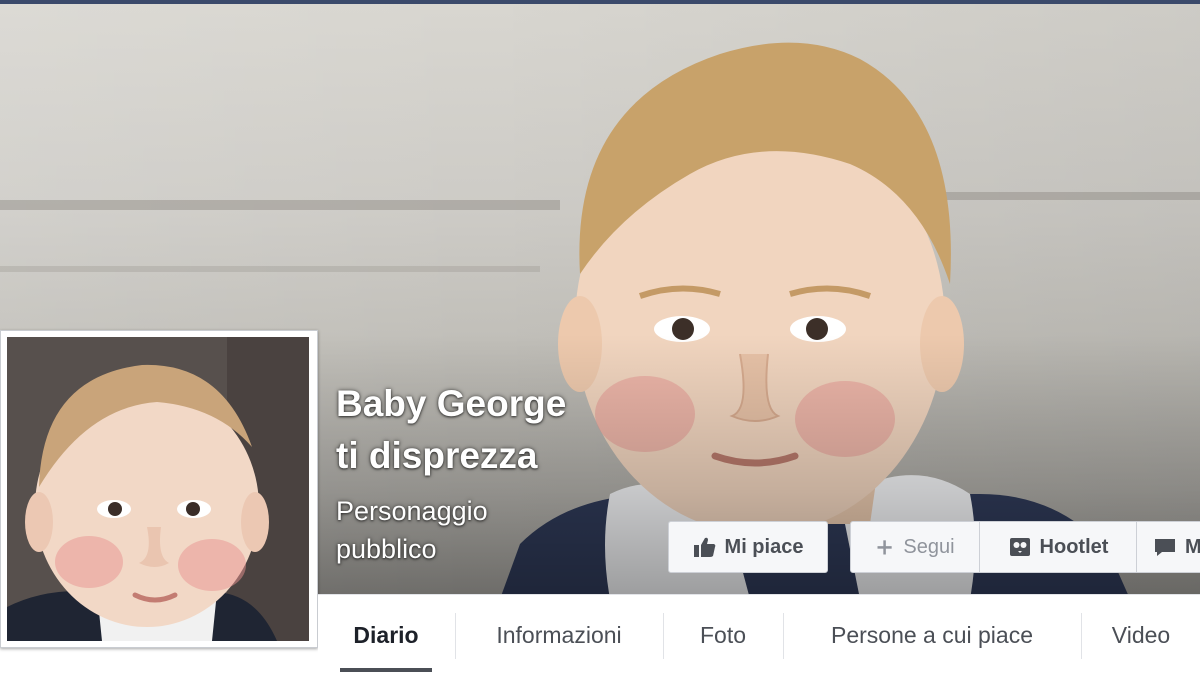 This screenshot has width=1200, height=675. I want to click on page-title-line1: Baby George, so click(451, 403).